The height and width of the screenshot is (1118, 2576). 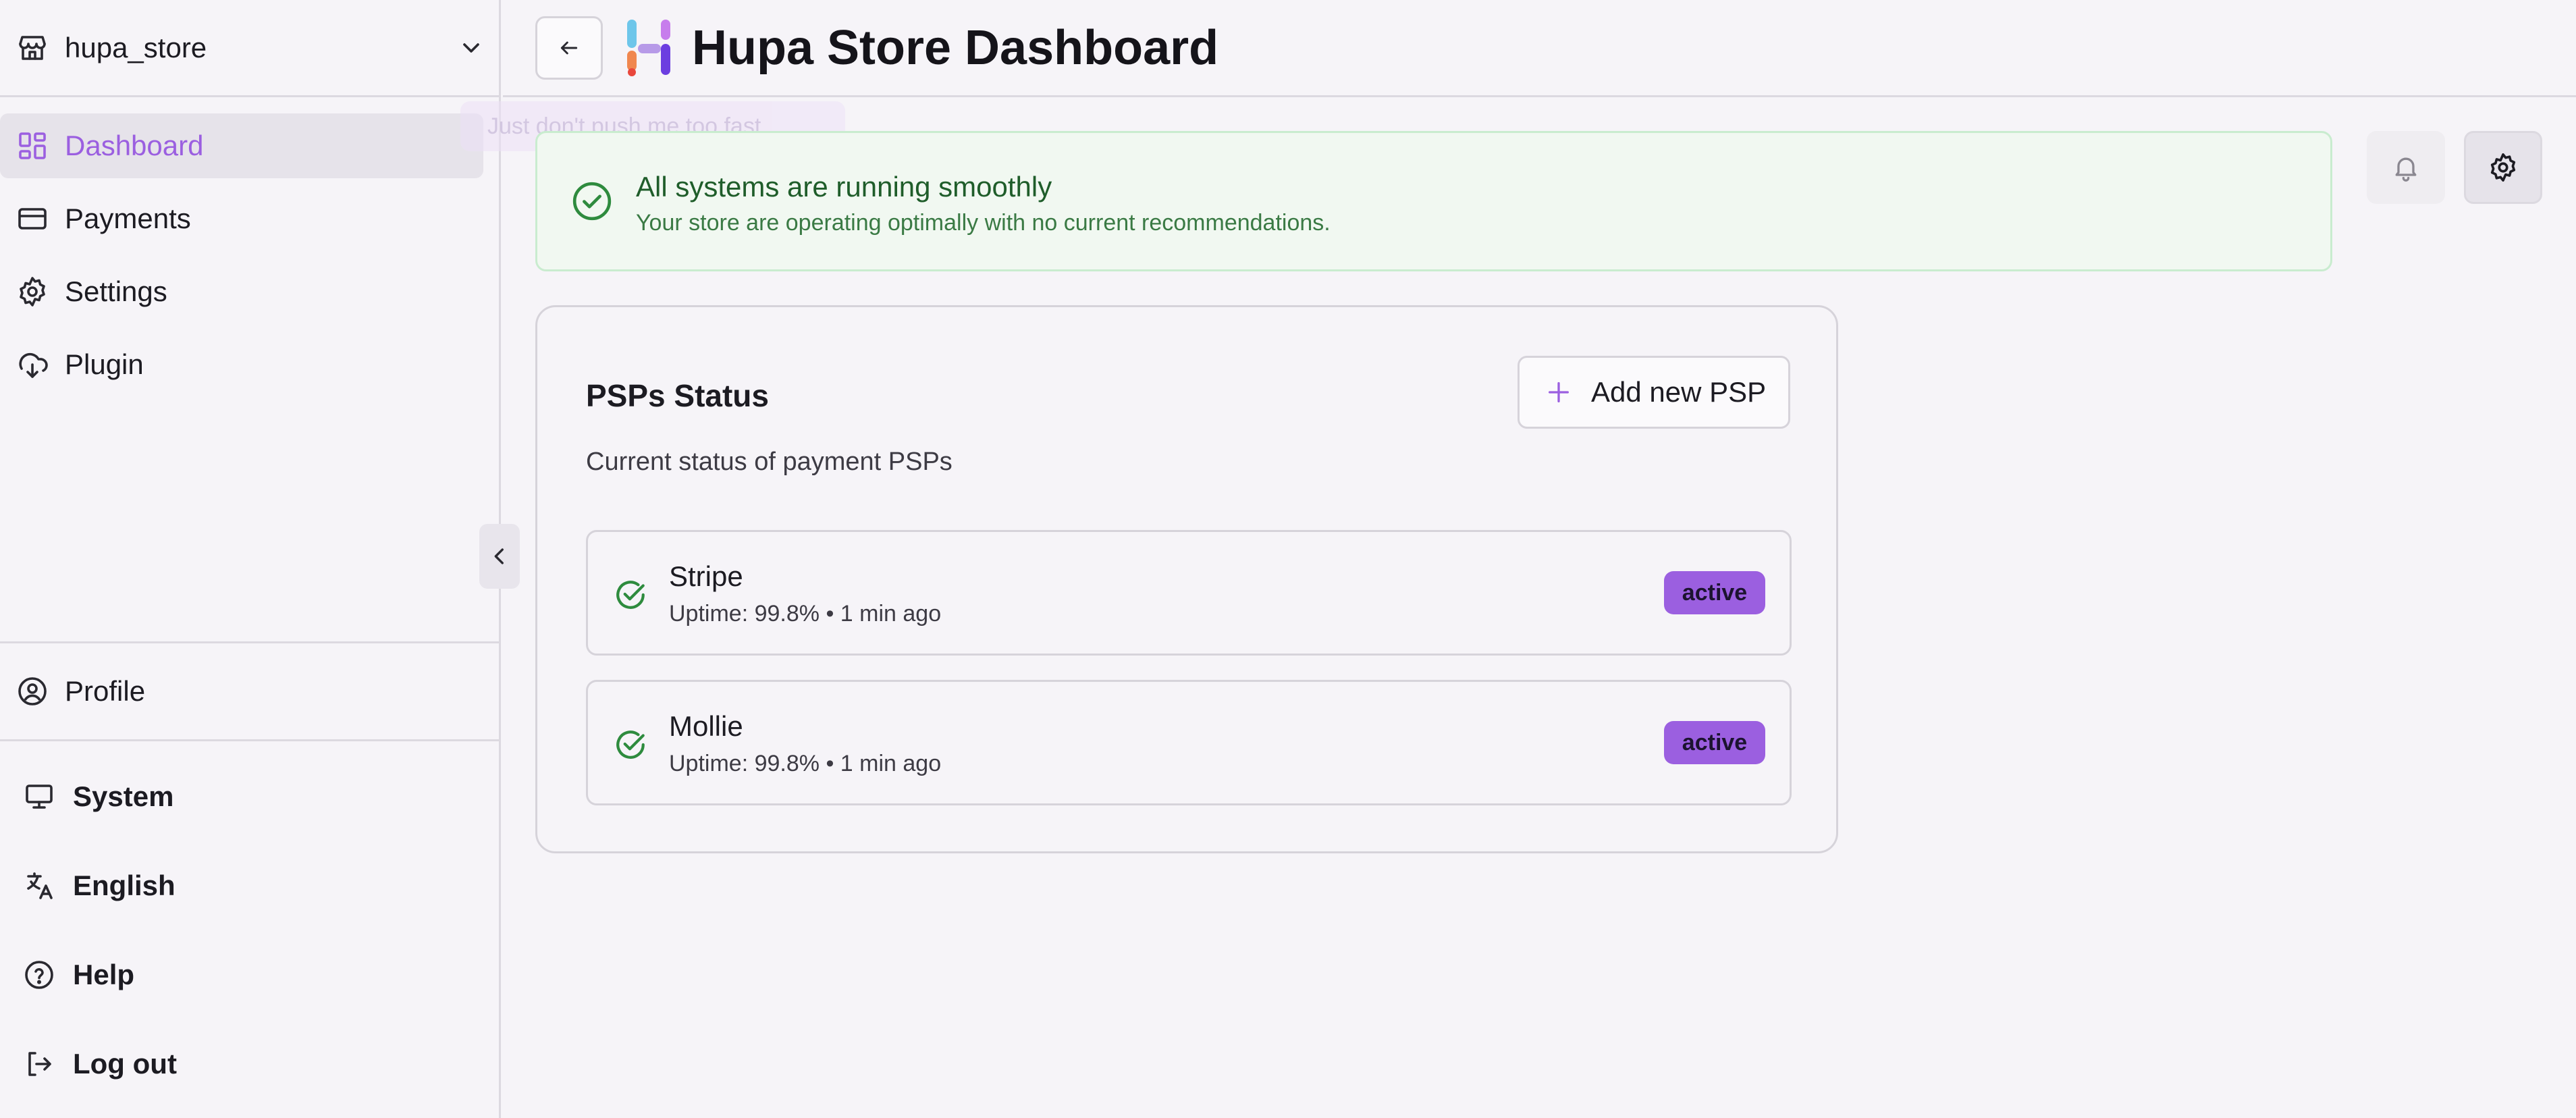 What do you see at coordinates (1540, 48) in the screenshot?
I see `page-header: Hupa Store Dashboard` at bounding box center [1540, 48].